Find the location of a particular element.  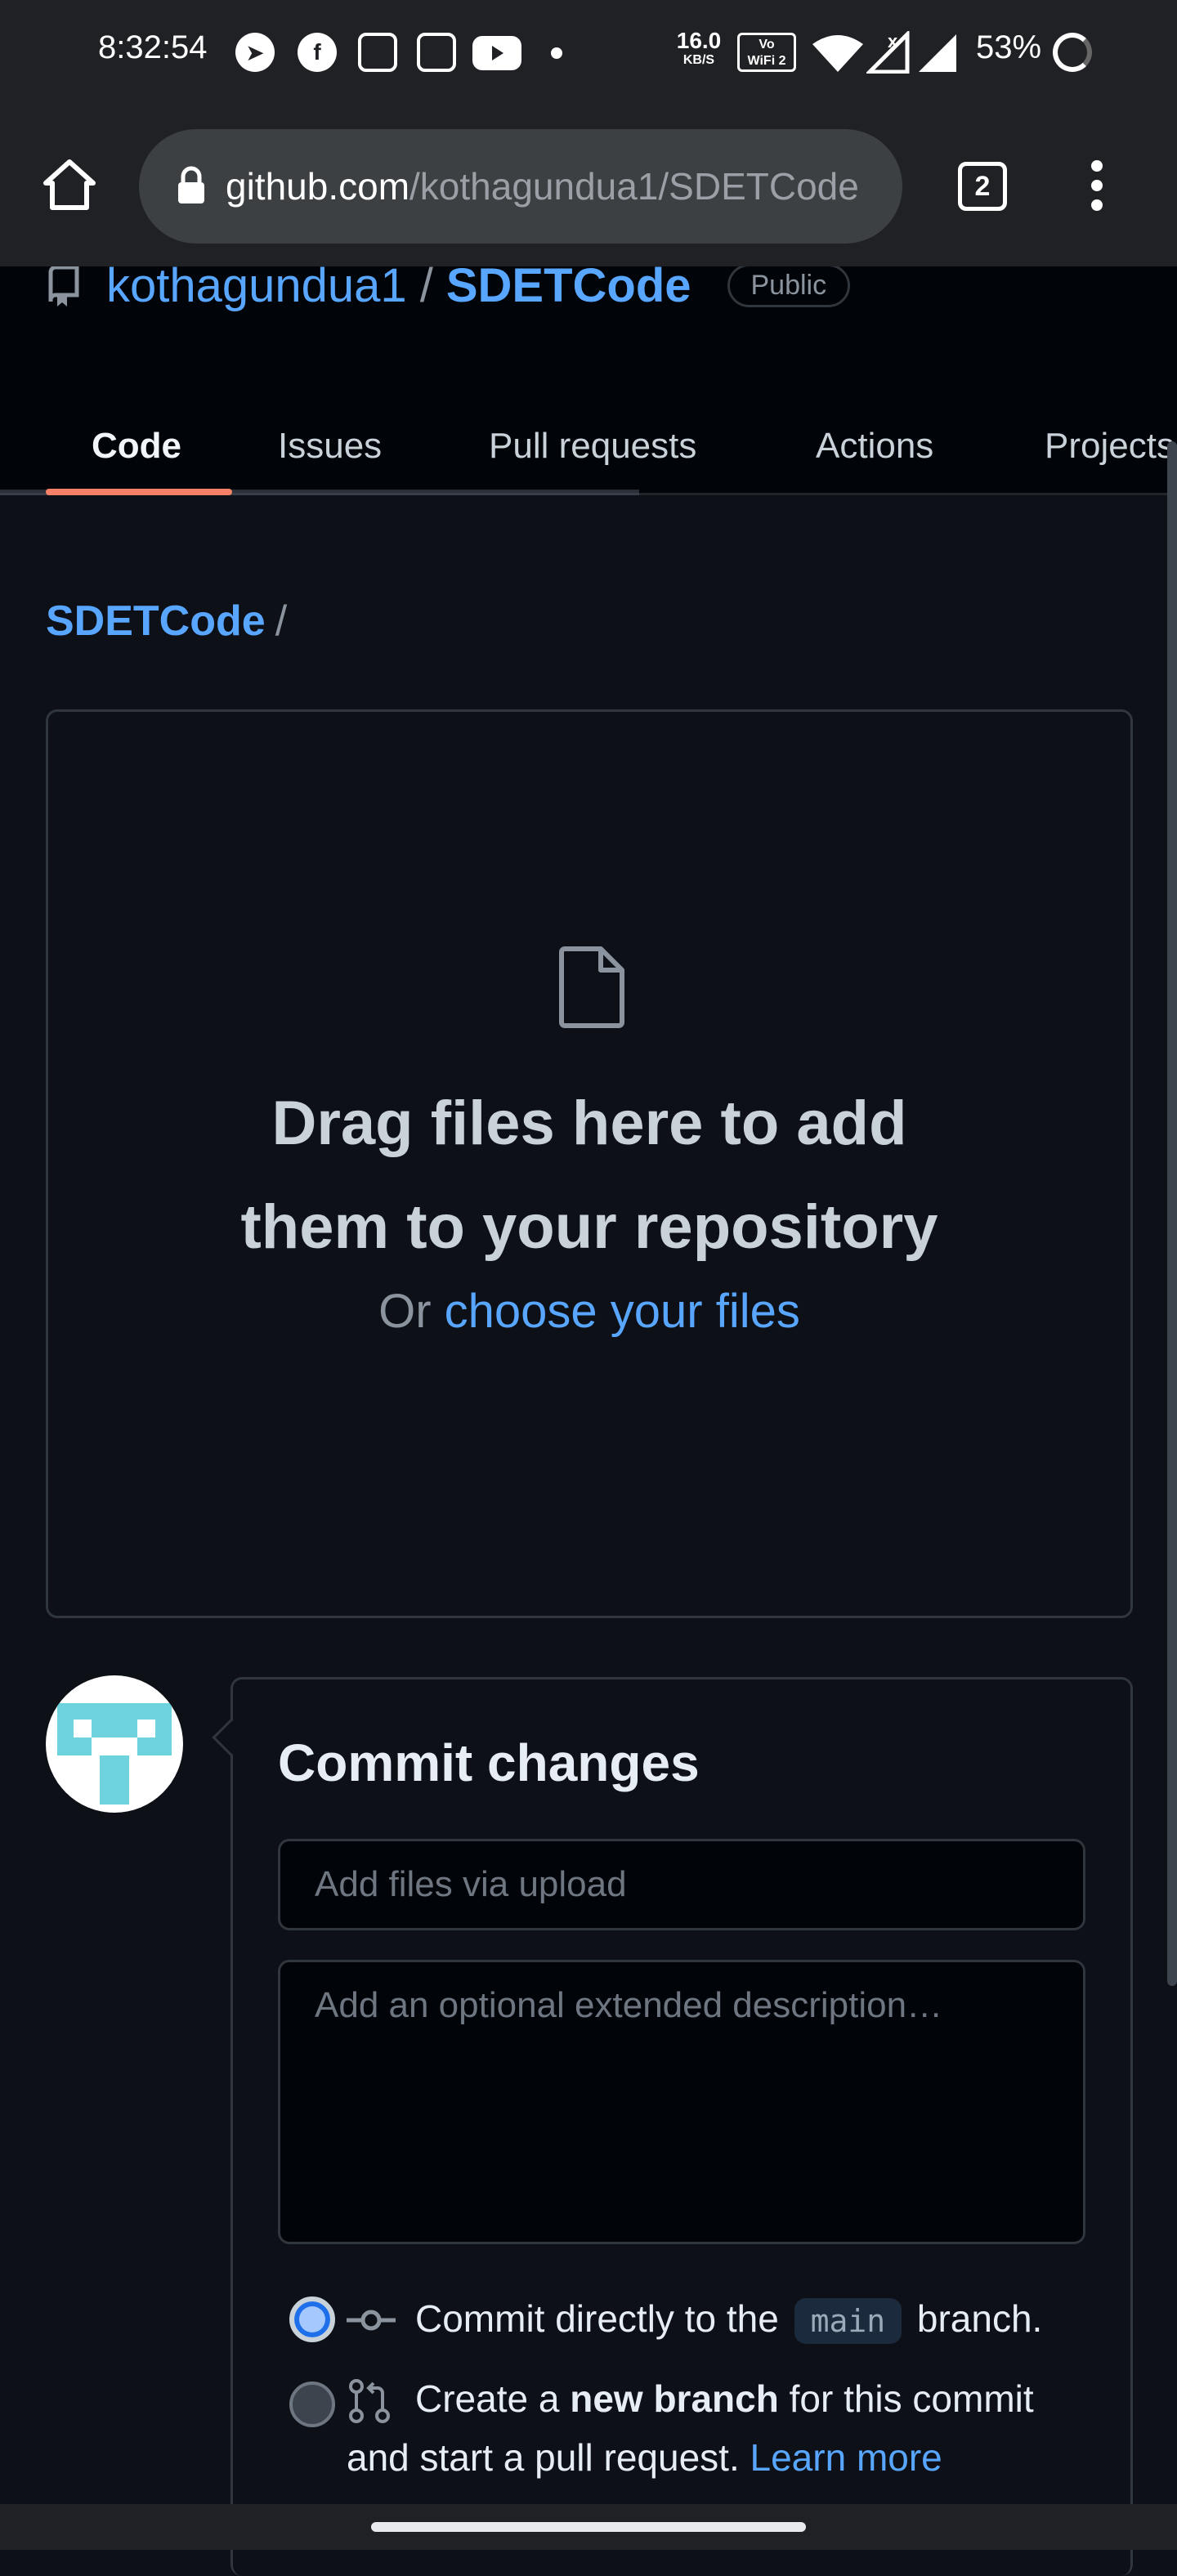

vowifi-label-2: WiFi 2 is located at coordinates (766, 61).